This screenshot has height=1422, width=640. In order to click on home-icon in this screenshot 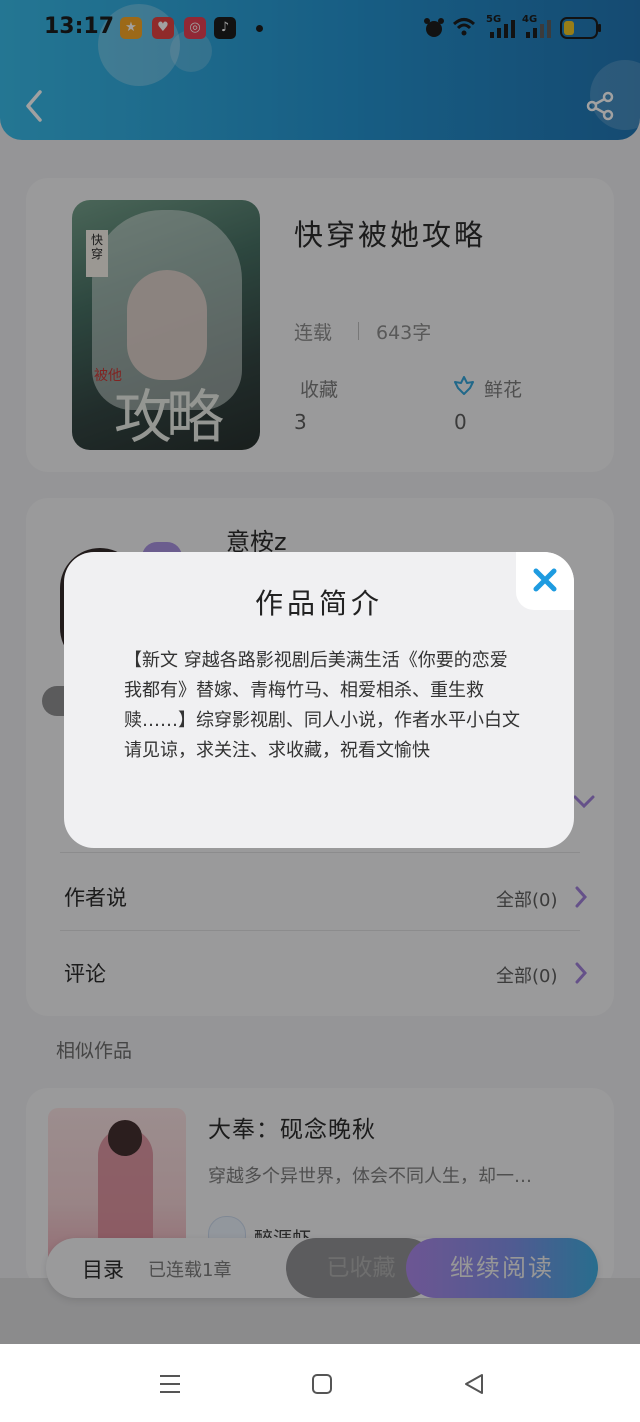, I will do `click(322, 1384)`.